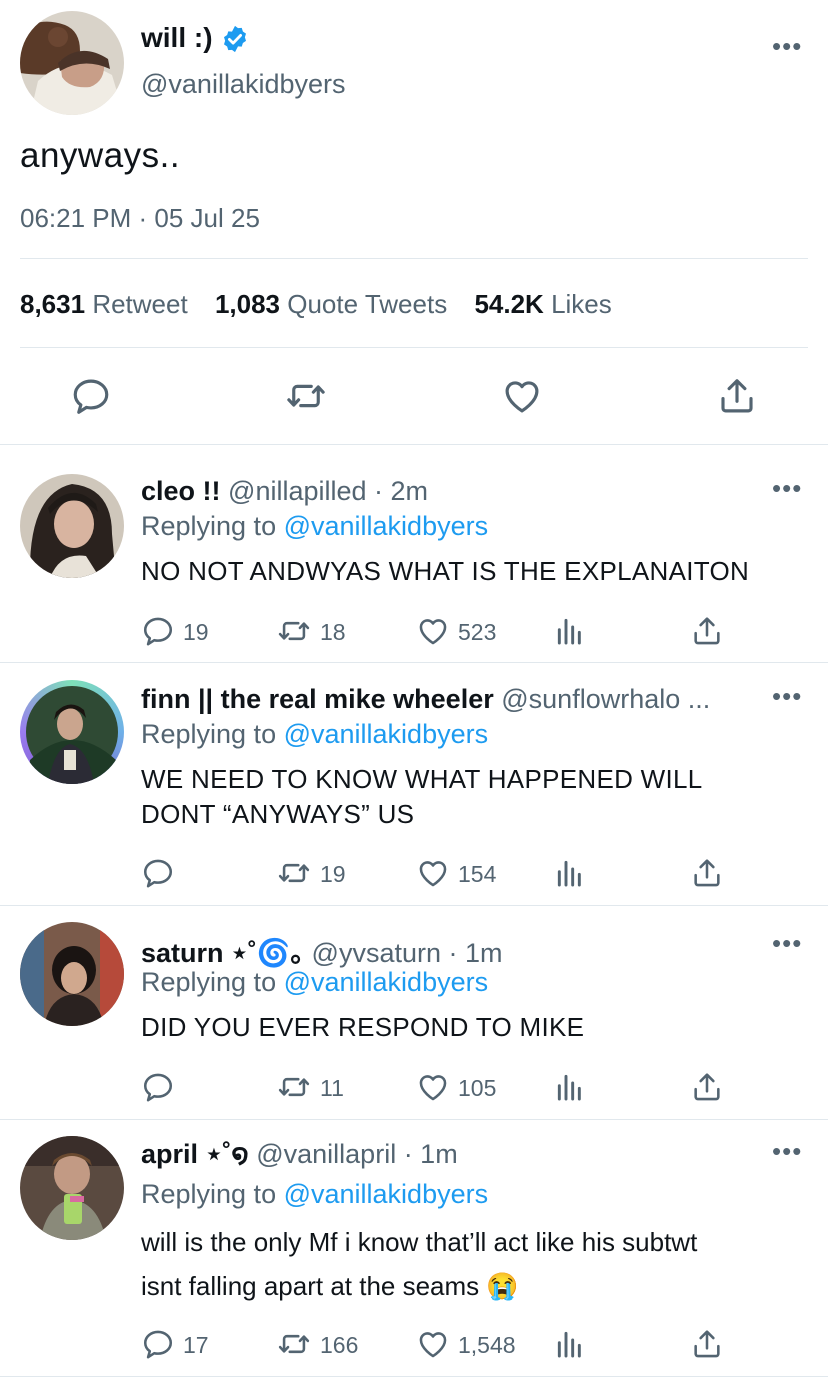 The image size is (828, 1378). Describe the element at coordinates (195, 1154) in the screenshot. I see `reply-author-name: april ⋆˚໑` at that location.